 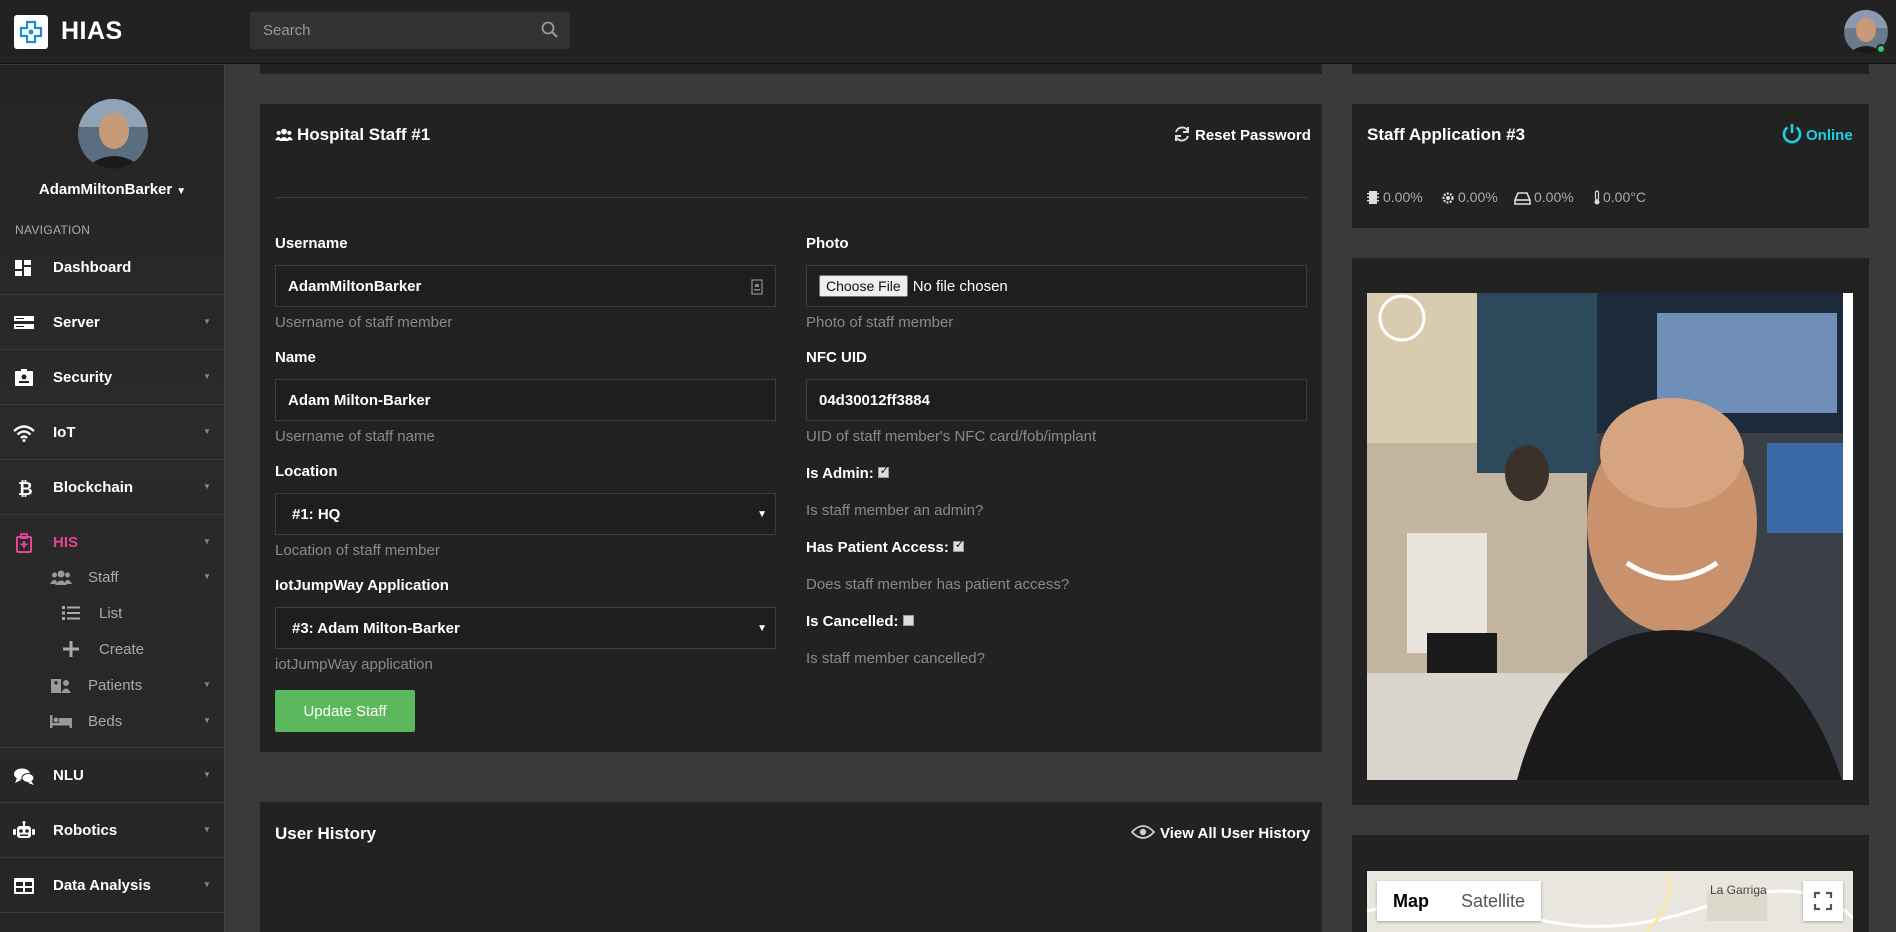 I want to click on nfc-input: 04d30012ff3884, so click(x=1056, y=400).